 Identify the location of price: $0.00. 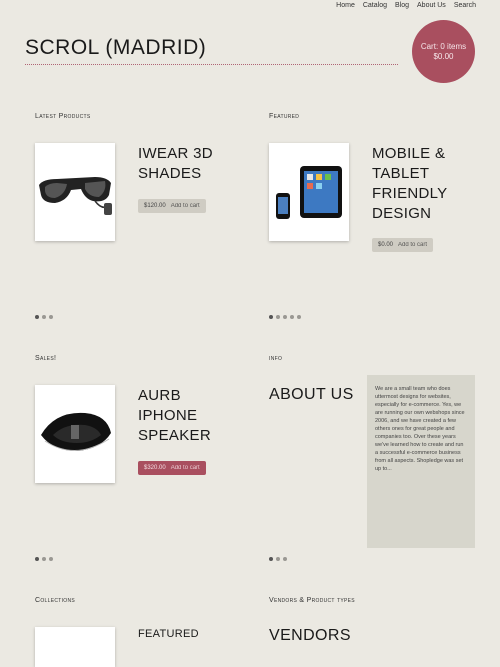
(386, 245).